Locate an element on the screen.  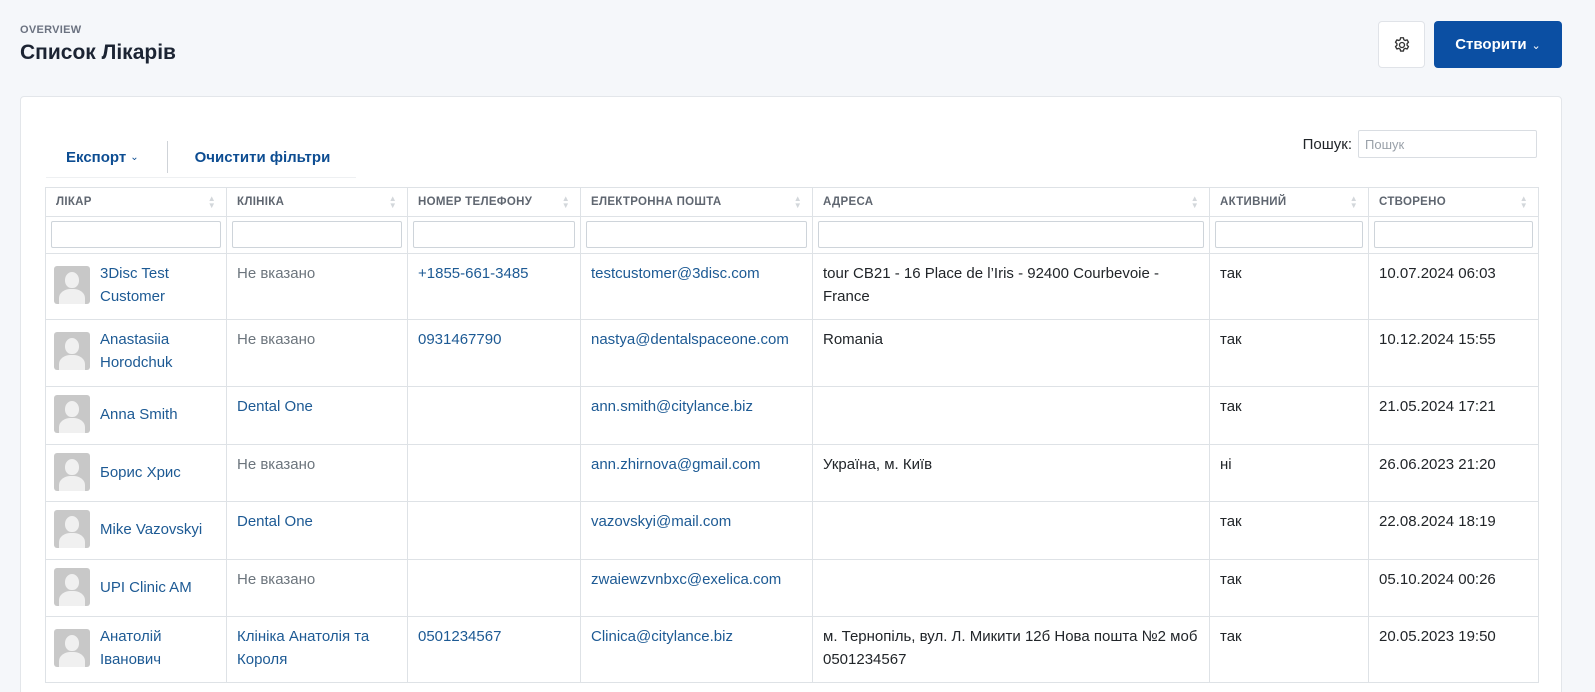
doctor-name-link: UPI Clinic AM is located at coordinates (146, 587).